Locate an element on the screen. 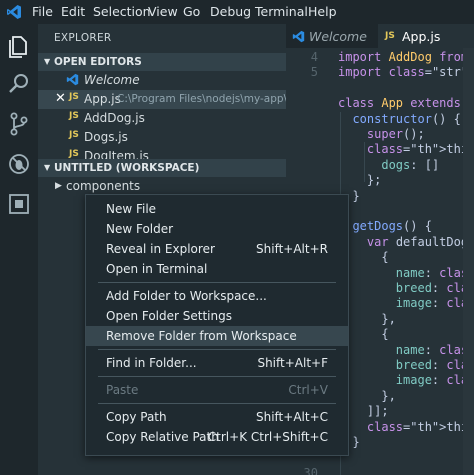 This screenshot has width=474, height=475. code-line: }; is located at coordinates (360, 180).